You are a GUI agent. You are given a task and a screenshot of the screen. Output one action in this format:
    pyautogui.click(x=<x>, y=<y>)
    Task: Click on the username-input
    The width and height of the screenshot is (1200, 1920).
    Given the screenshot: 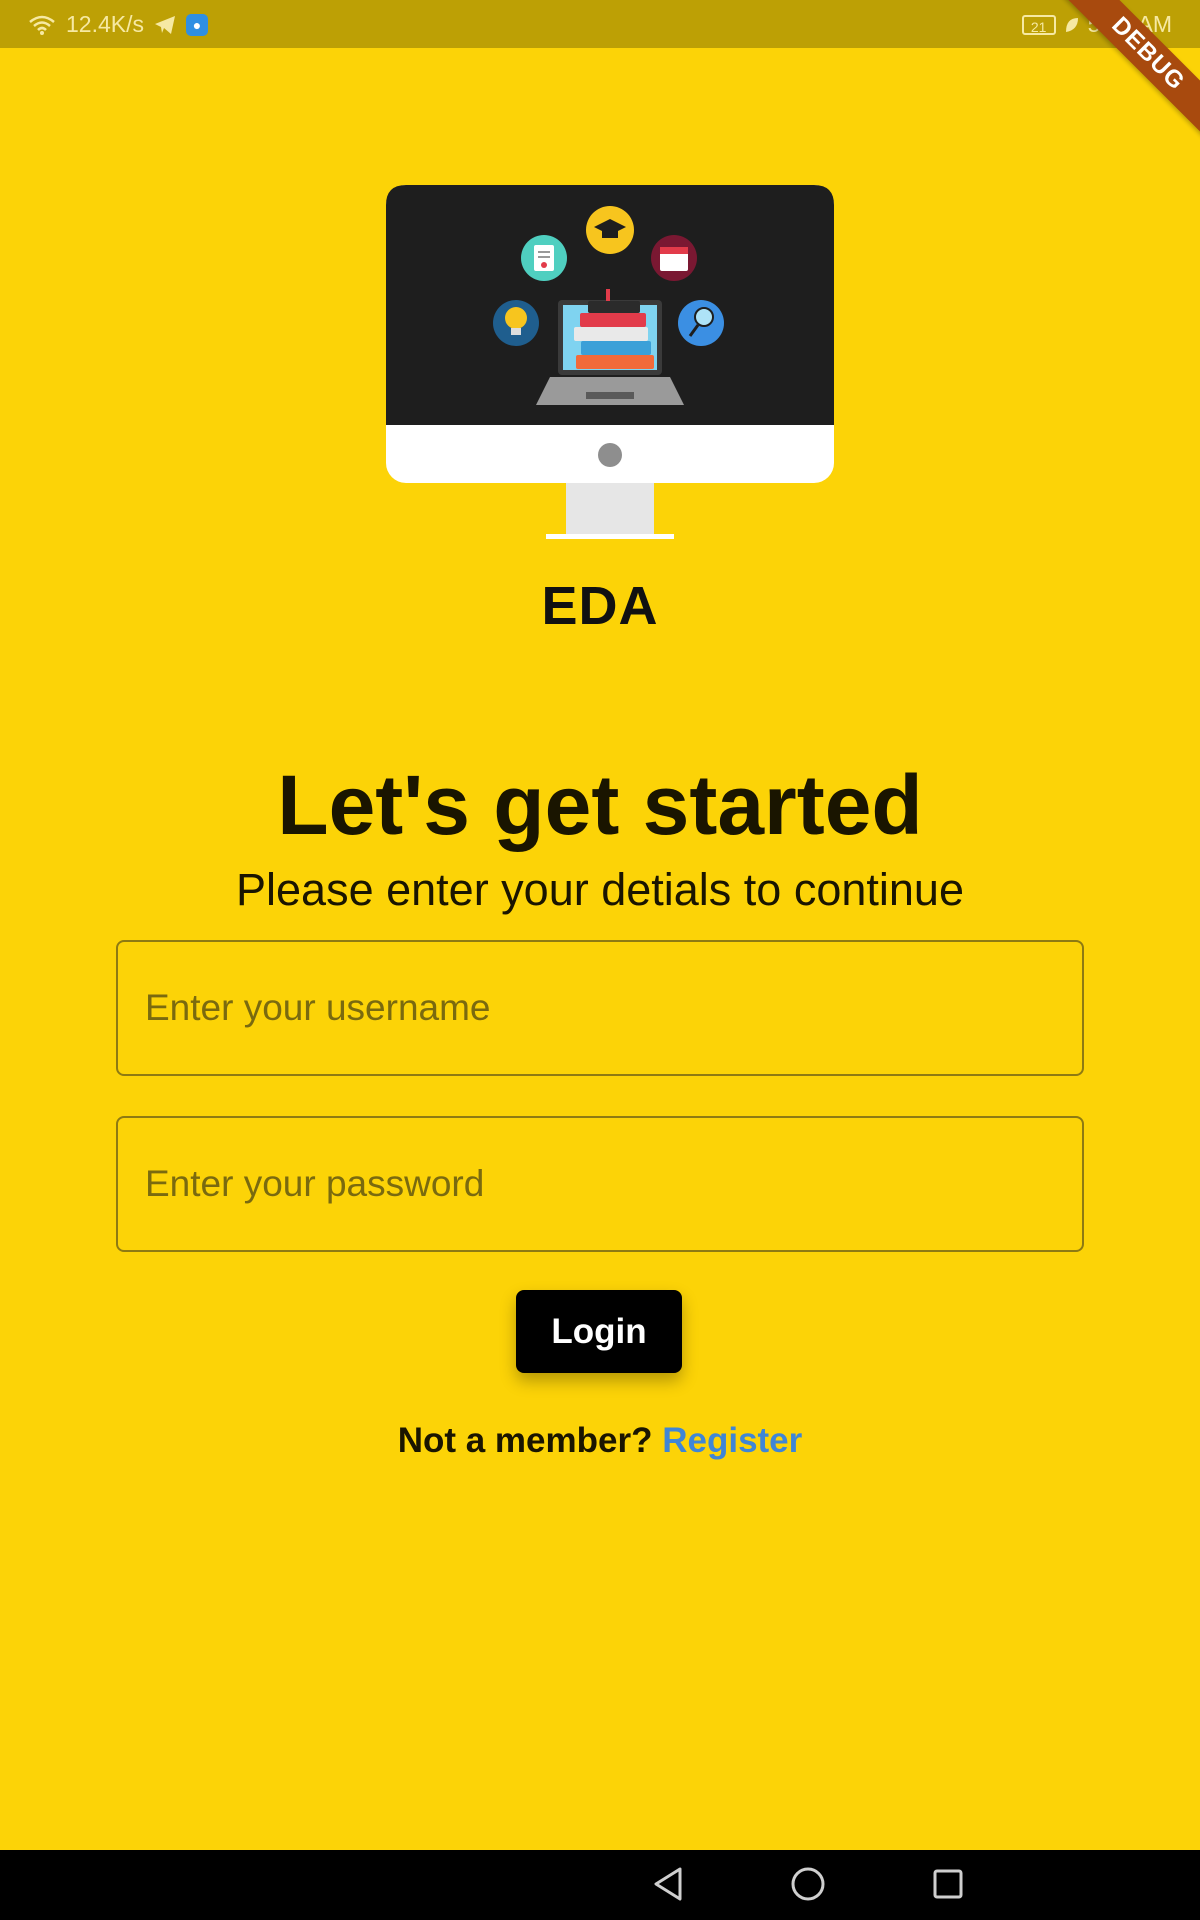 What is the action you would take?
    pyautogui.click(x=600, y=1008)
    